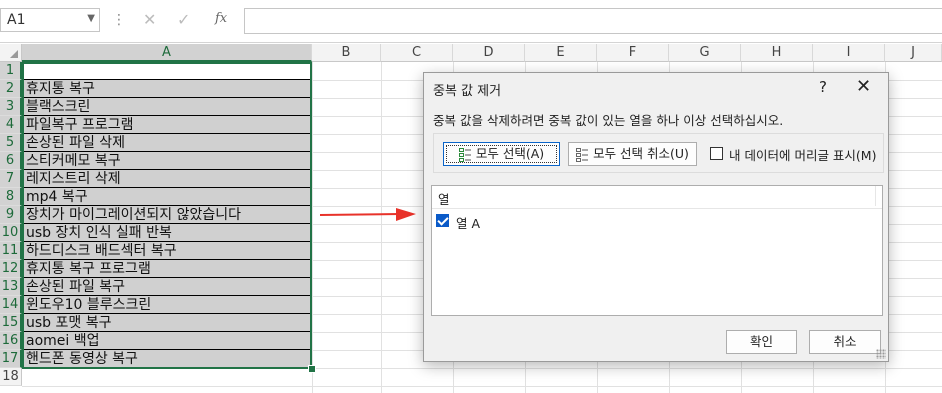  What do you see at coordinates (167, 251) in the screenshot?
I see `cell-a11: 하드디스크 배드섹터 복구` at bounding box center [167, 251].